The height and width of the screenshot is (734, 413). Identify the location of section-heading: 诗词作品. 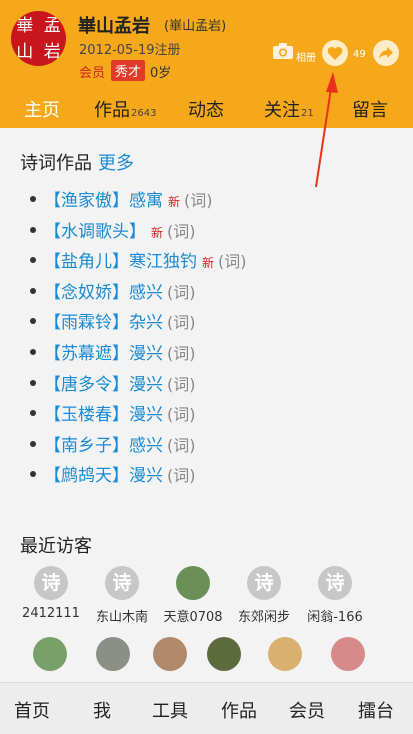
(56, 163).